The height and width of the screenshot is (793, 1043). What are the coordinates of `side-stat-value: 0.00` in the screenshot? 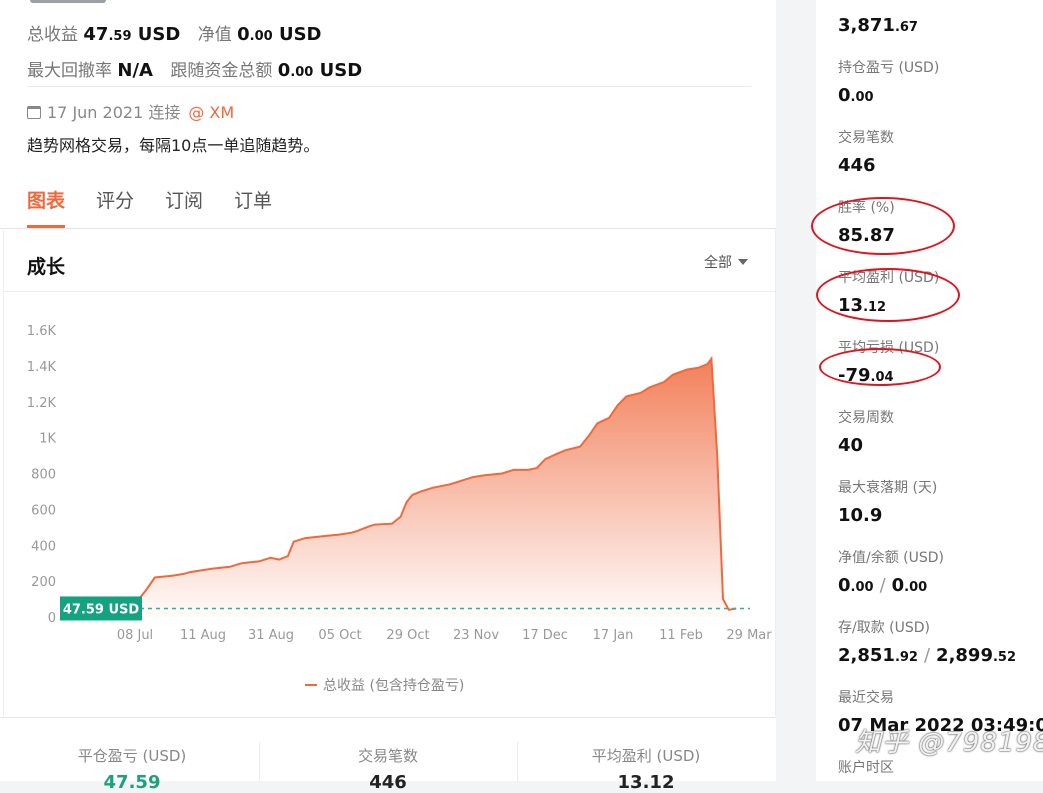 It's located at (856, 95).